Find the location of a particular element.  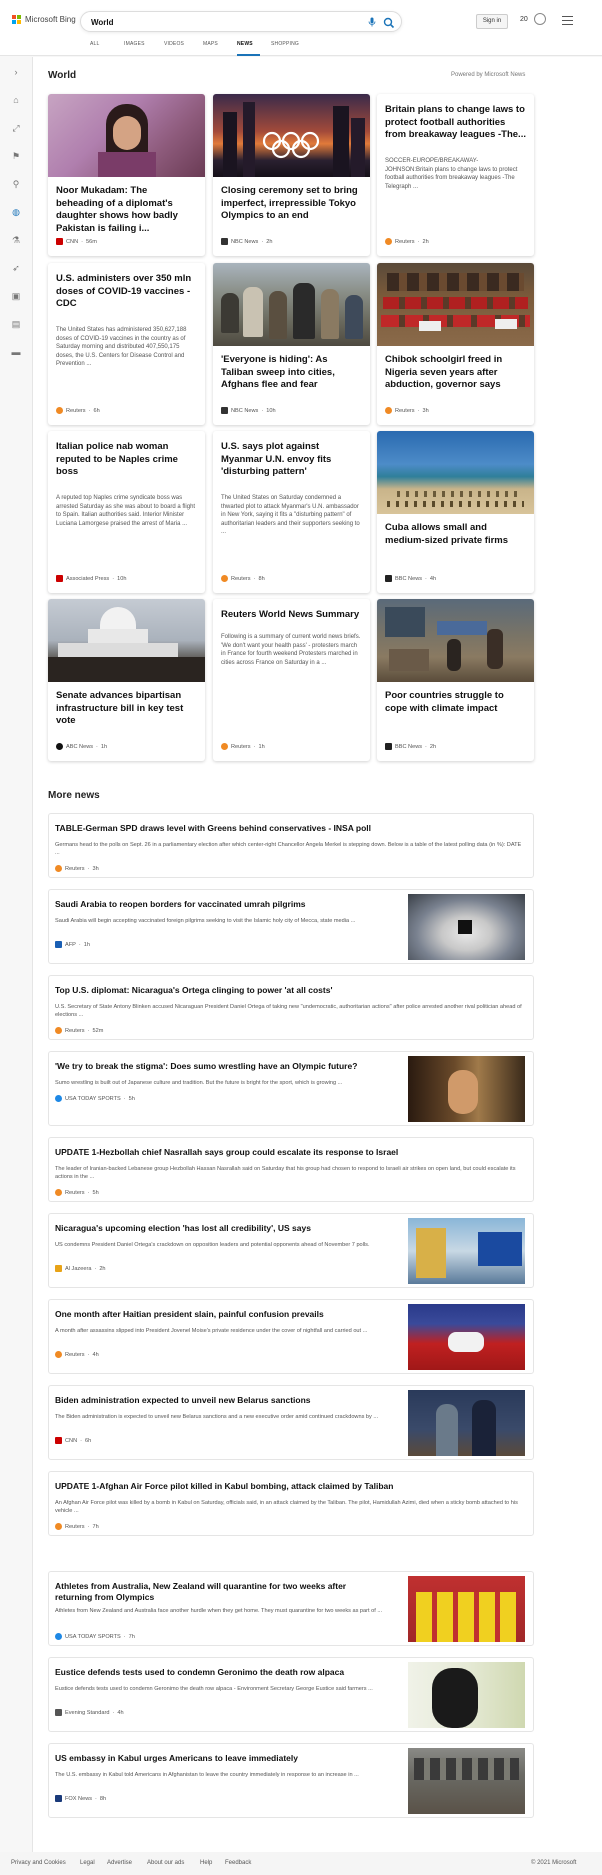

home-icon: ⌂ is located at coordinates (16, 100).